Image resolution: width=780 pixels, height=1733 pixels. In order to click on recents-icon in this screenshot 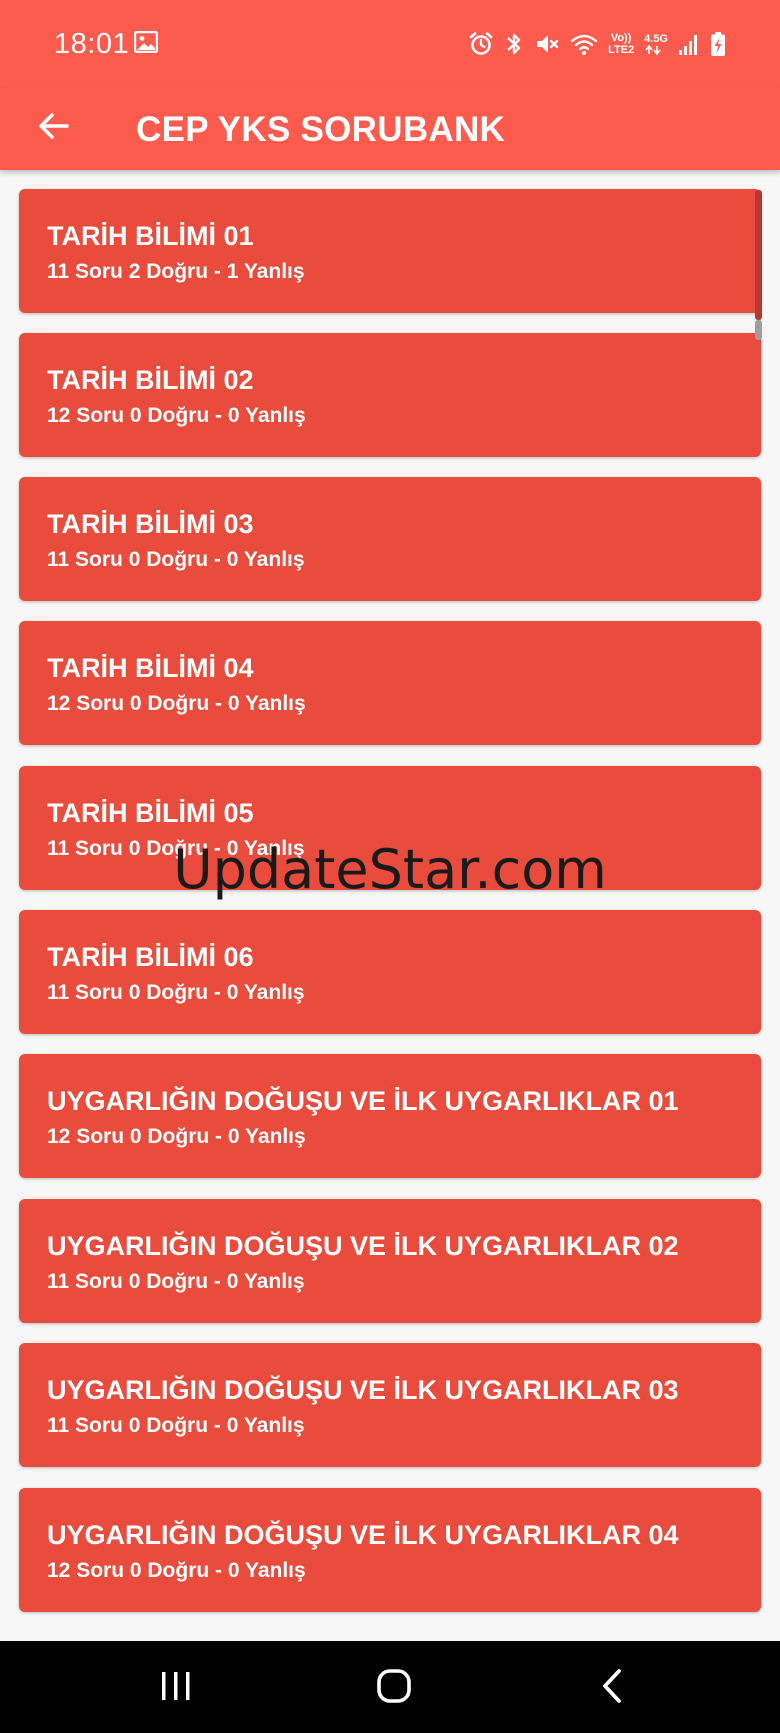, I will do `click(176, 1688)`.